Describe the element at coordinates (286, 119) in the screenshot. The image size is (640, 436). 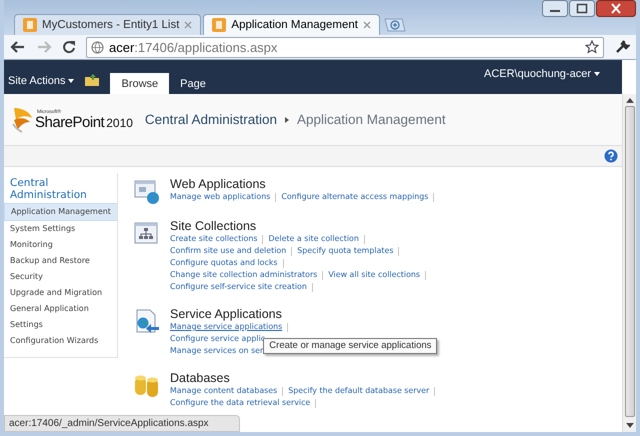
I see `breadcrumb-arrow-icon` at that location.